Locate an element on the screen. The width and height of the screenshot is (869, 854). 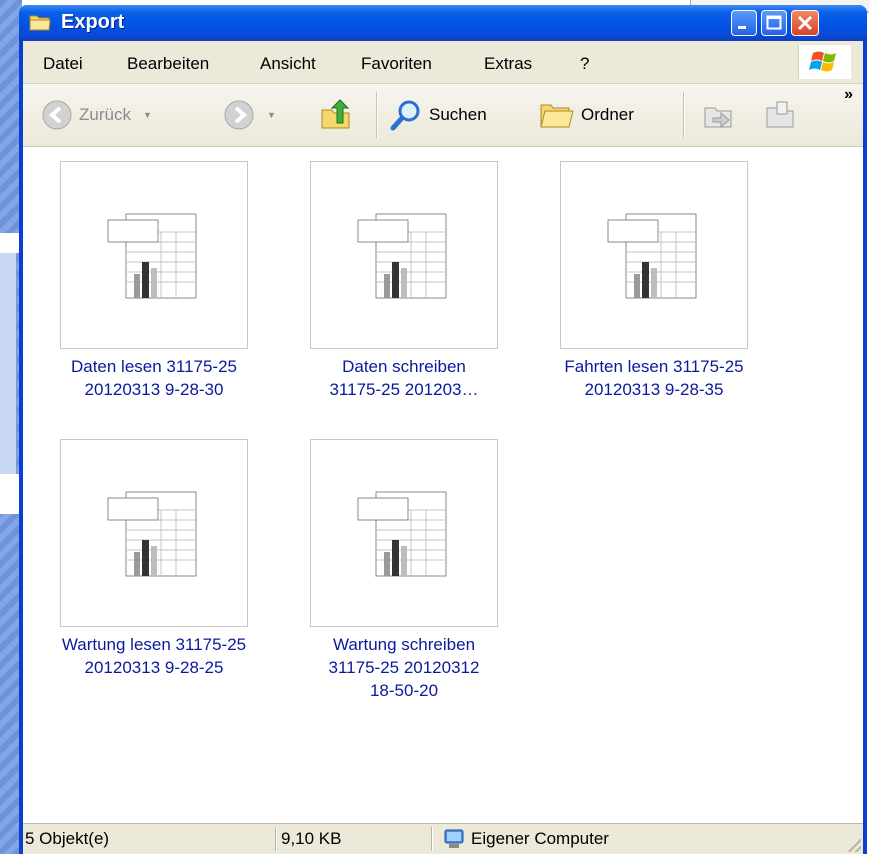
folders-button: Ordner is located at coordinates (586, 115).